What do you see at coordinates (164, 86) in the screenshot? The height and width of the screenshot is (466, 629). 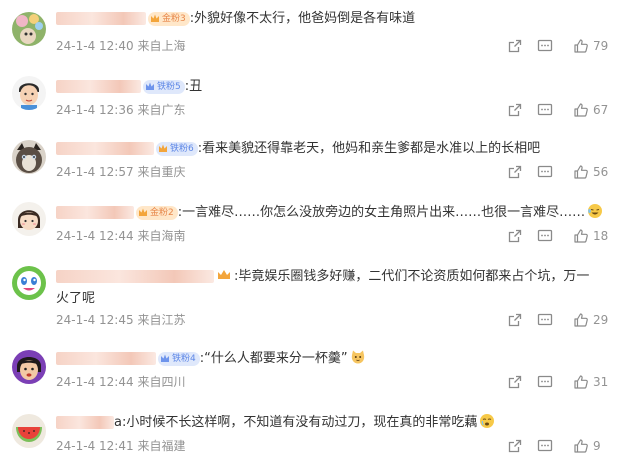 I see `fan-badge: 铁粉5` at bounding box center [164, 86].